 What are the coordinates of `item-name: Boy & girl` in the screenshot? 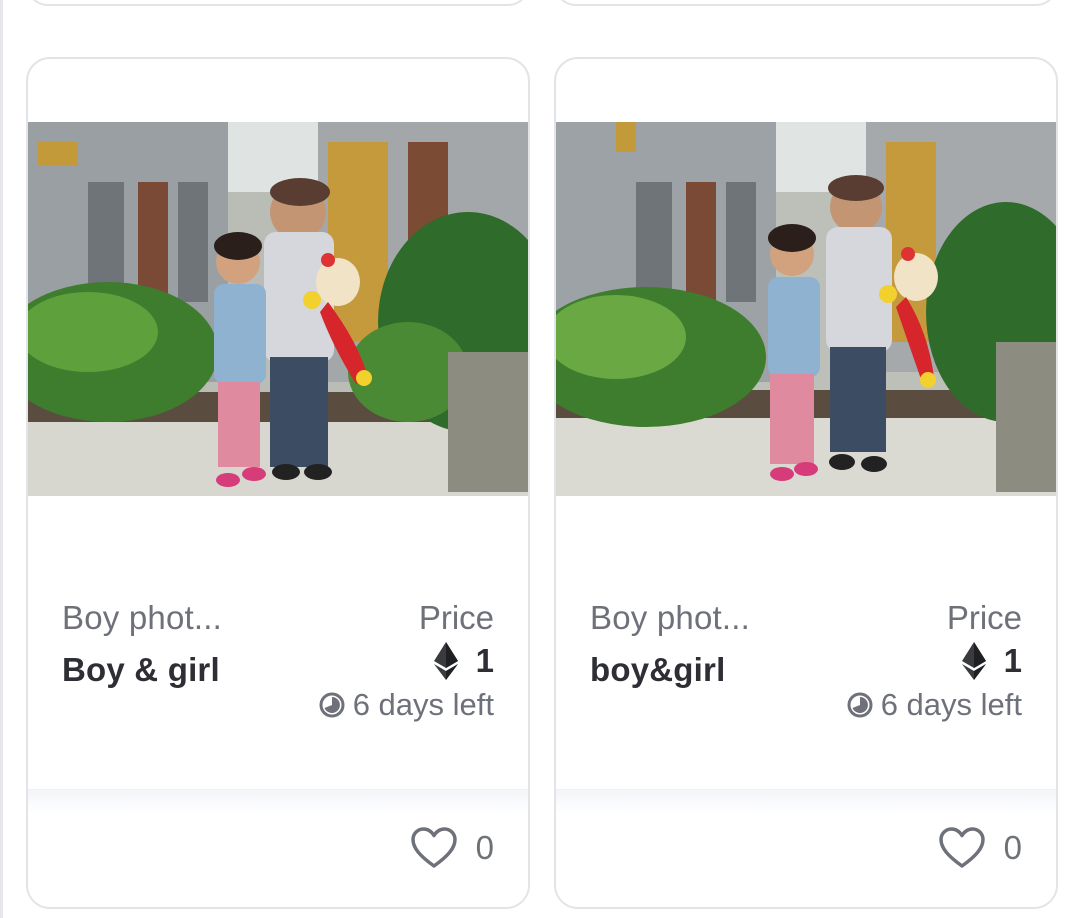 It's located at (141, 670).